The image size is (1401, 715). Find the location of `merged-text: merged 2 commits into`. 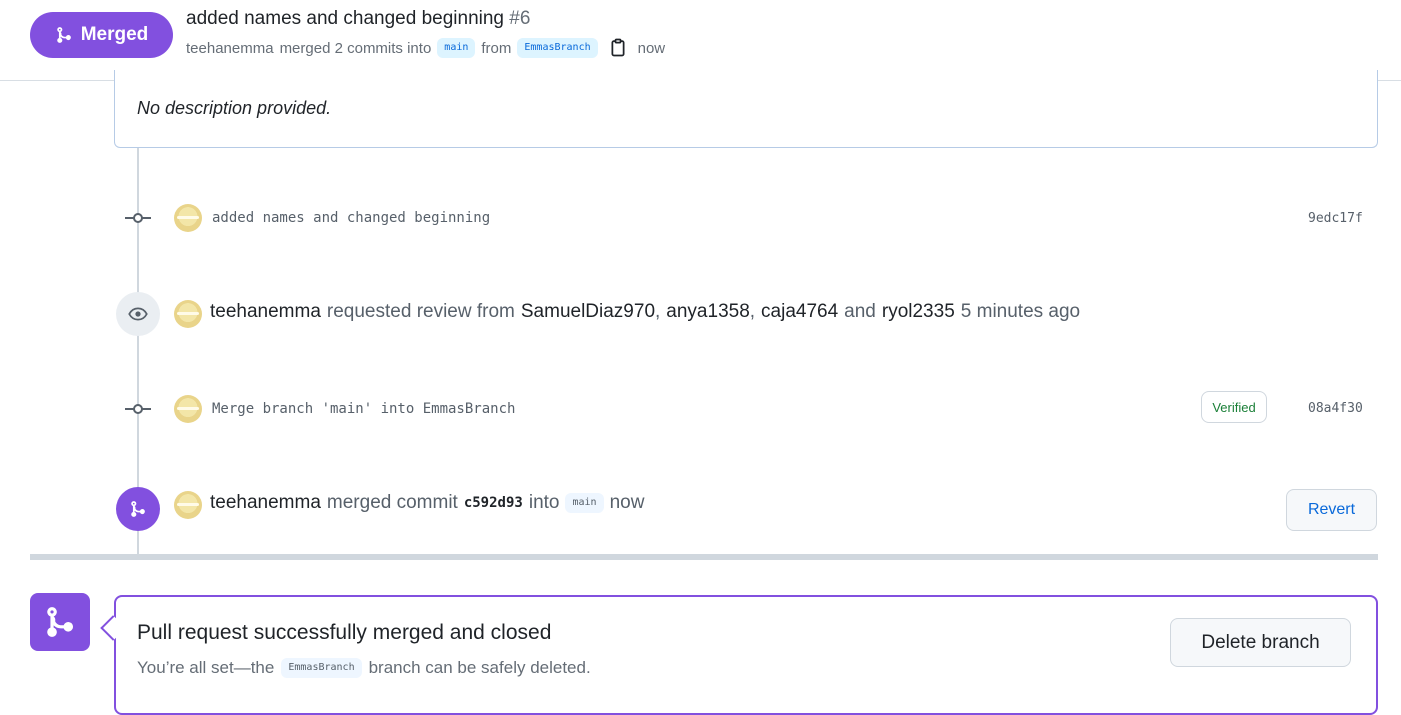

merged-text: merged 2 commits into is located at coordinates (355, 48).